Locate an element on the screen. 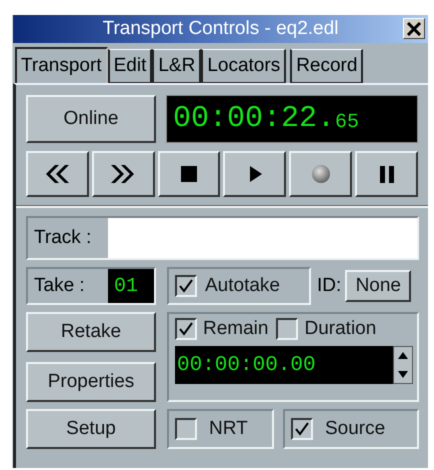 The height and width of the screenshot is (470, 434). tab: Locators is located at coordinates (243, 66).